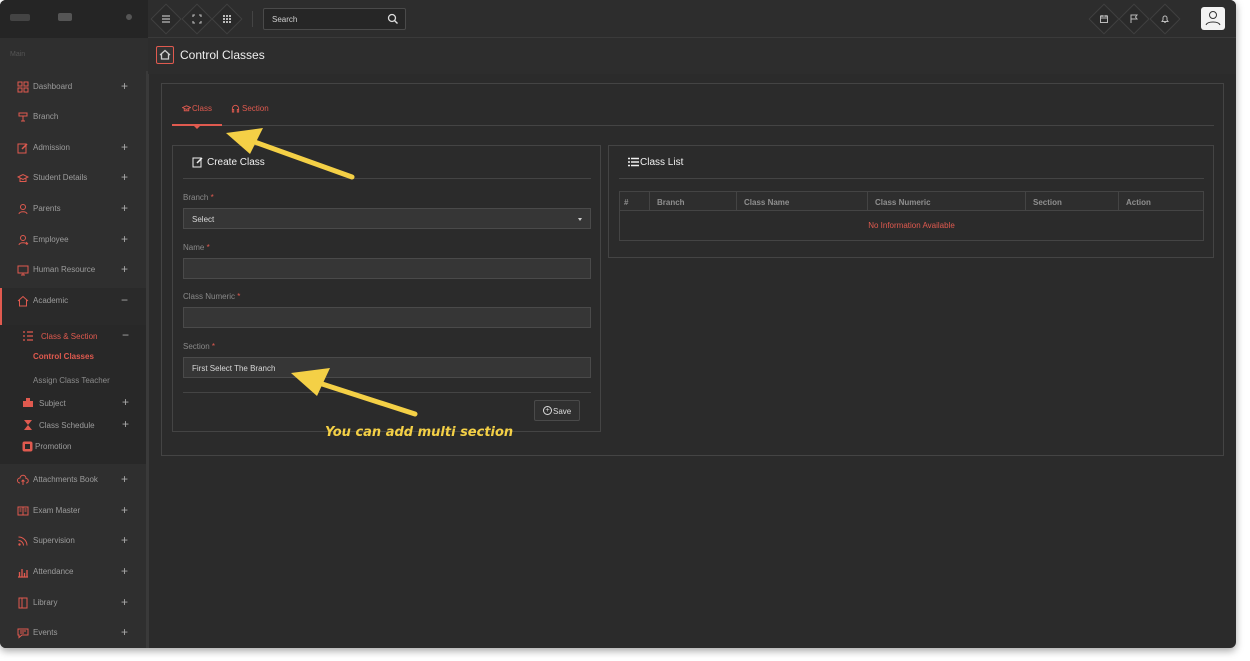 The width and height of the screenshot is (1250, 661). Describe the element at coordinates (387, 218) in the screenshot. I see `branch-select: Select` at that location.